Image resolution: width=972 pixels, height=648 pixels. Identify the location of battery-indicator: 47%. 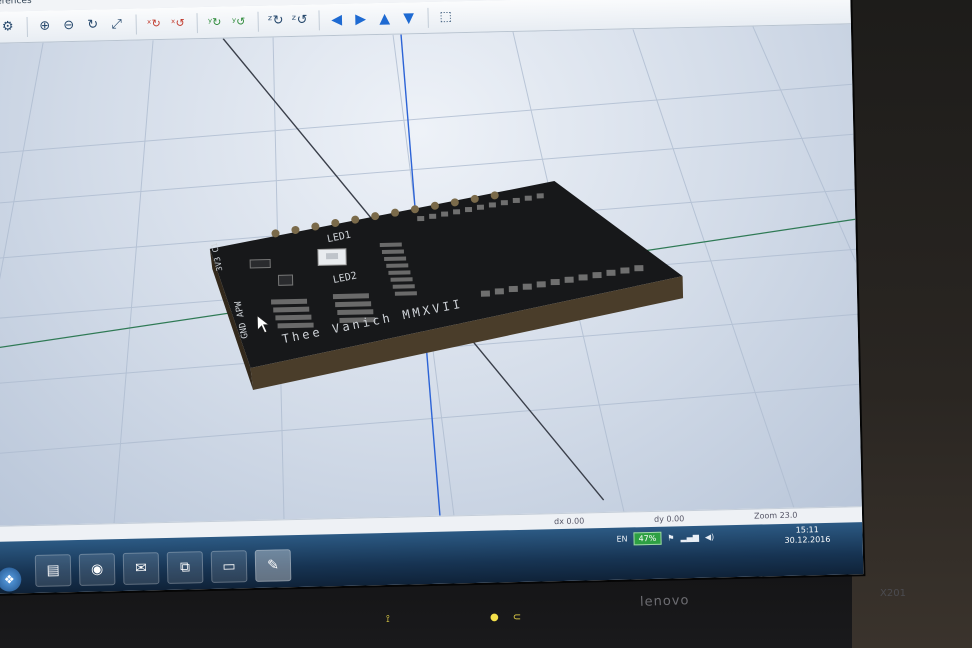
(647, 538).